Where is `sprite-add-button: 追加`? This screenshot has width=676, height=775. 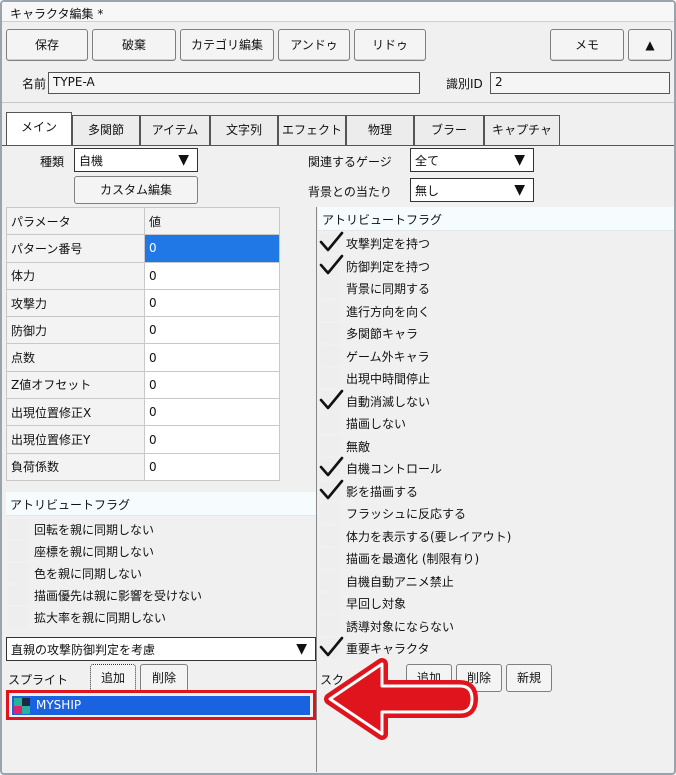
sprite-add-button: 追加 is located at coordinates (113, 678).